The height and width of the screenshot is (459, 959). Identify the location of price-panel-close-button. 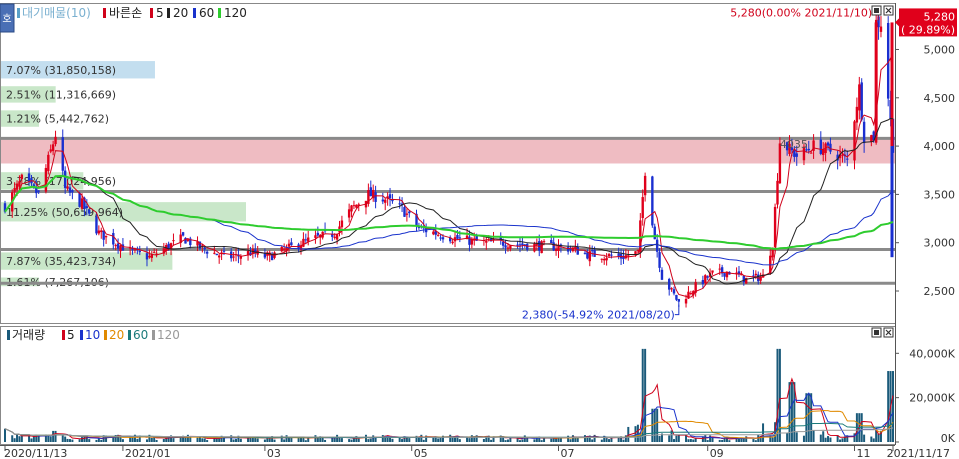
(888, 10).